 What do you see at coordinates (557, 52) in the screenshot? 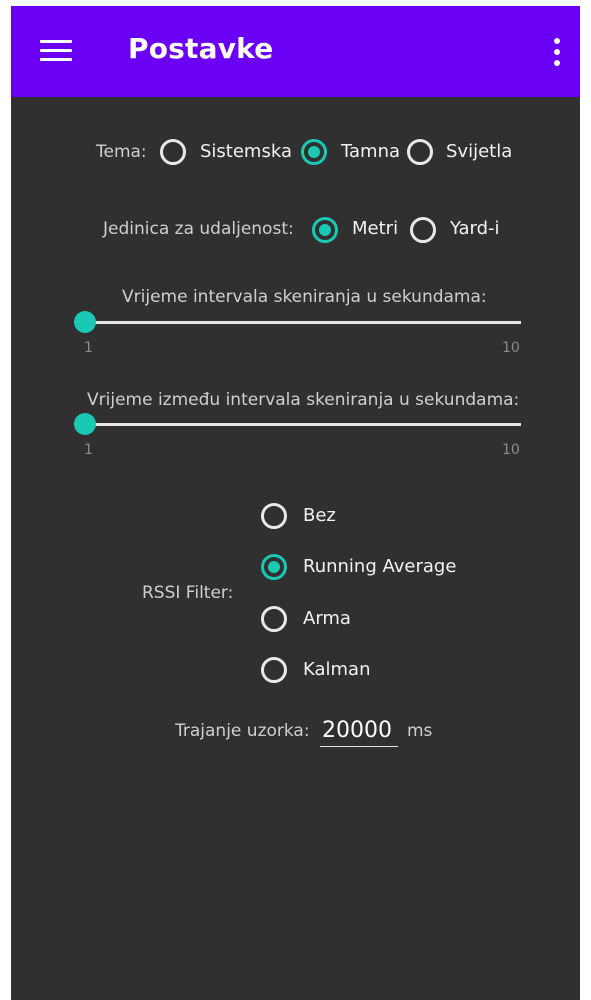
I see `more-vert-icon` at bounding box center [557, 52].